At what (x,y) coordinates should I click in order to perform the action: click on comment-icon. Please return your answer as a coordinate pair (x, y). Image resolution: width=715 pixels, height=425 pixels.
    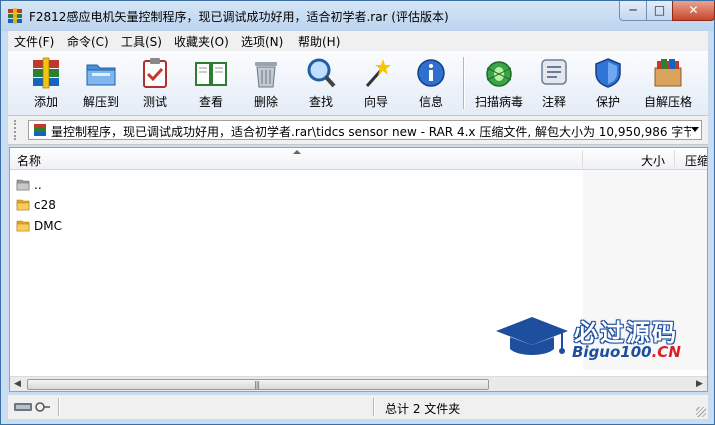
    Looking at the image, I should click on (554, 72).